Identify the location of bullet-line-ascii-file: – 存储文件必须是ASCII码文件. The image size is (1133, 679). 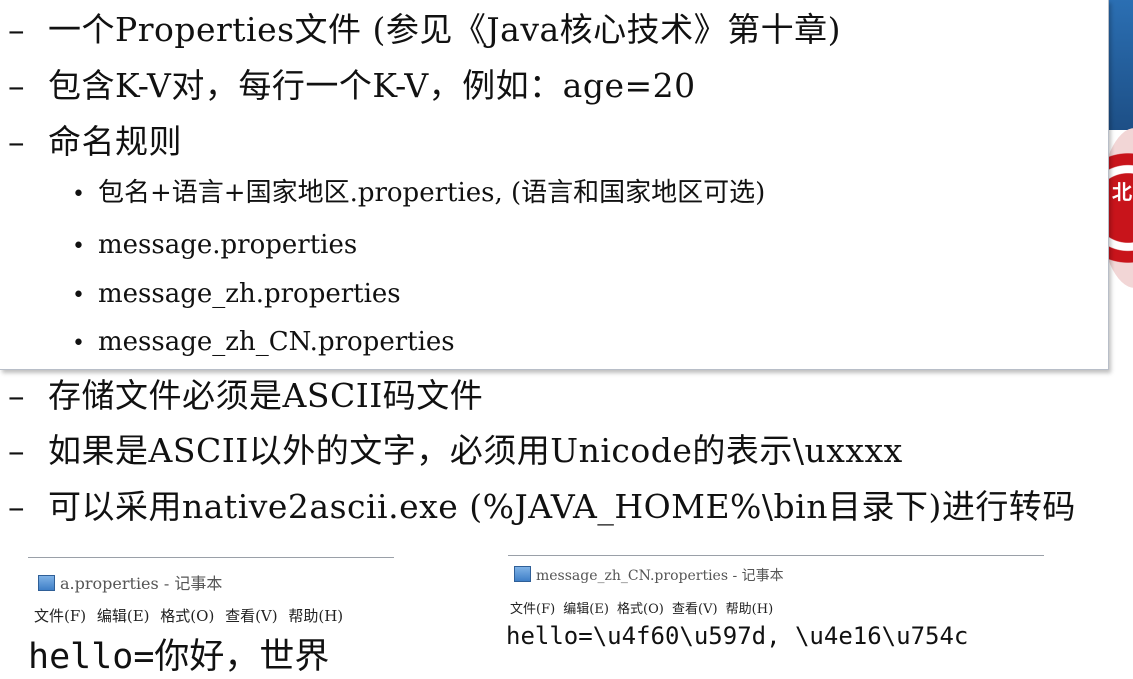
(246, 395).